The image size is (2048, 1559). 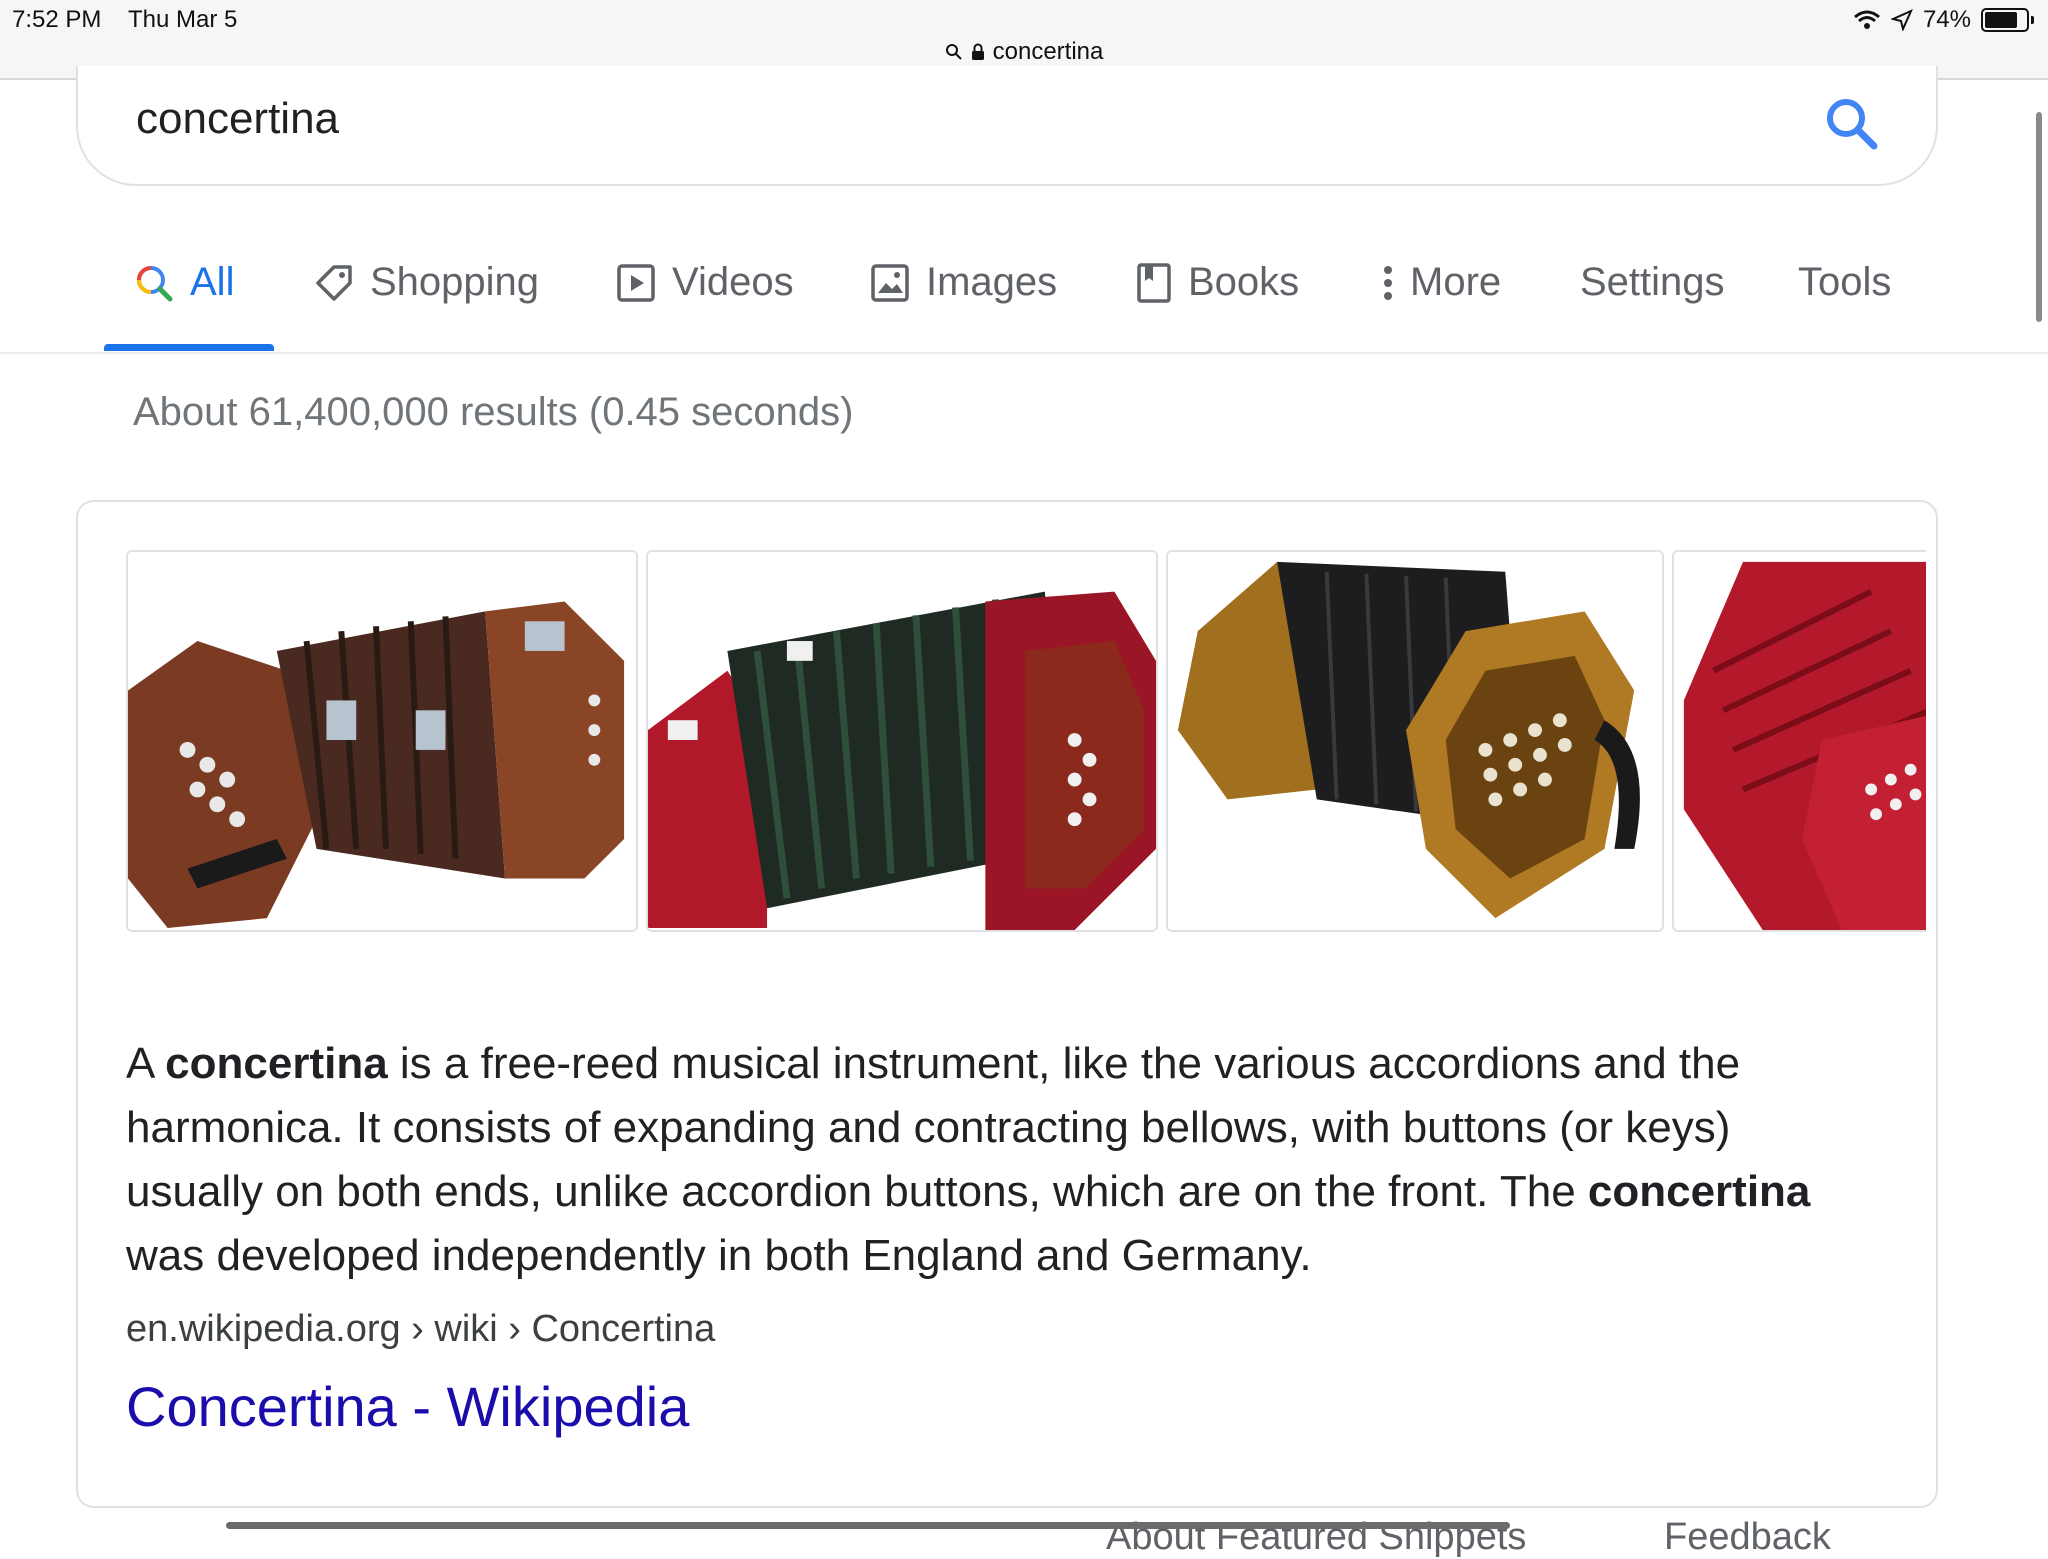 What do you see at coordinates (183, 19) in the screenshot?
I see `status-date: Thu Mar 5` at bounding box center [183, 19].